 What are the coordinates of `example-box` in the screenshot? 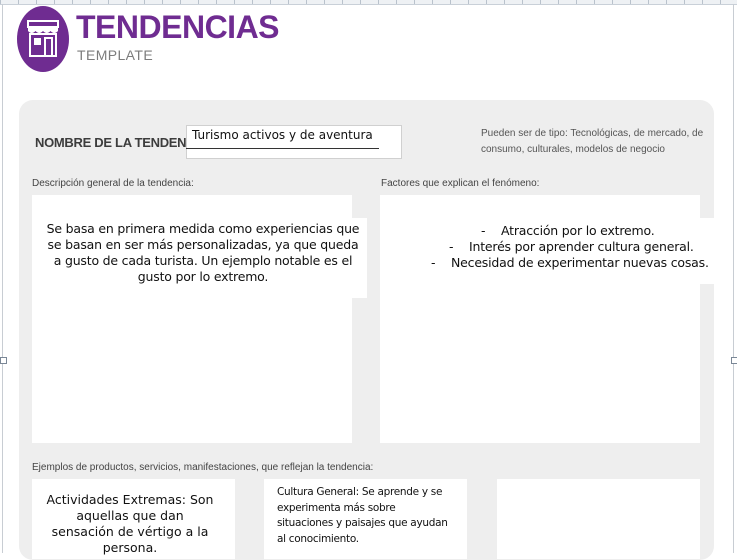 It's located at (598, 519).